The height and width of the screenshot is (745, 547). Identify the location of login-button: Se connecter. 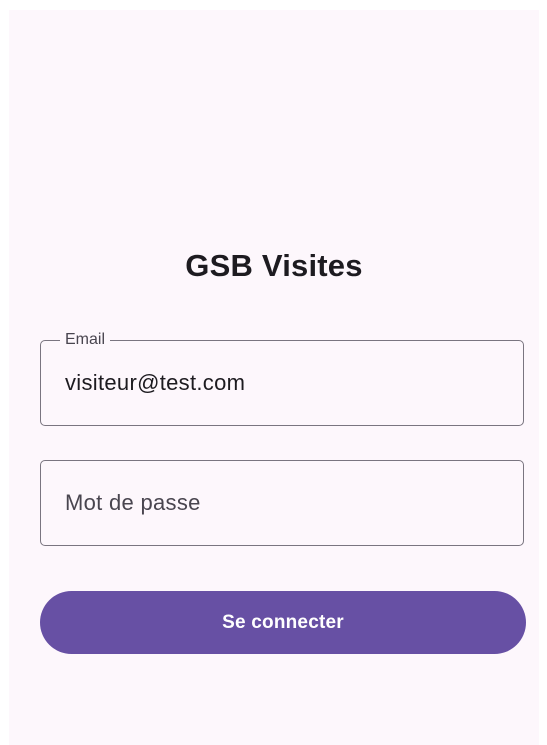
(283, 622).